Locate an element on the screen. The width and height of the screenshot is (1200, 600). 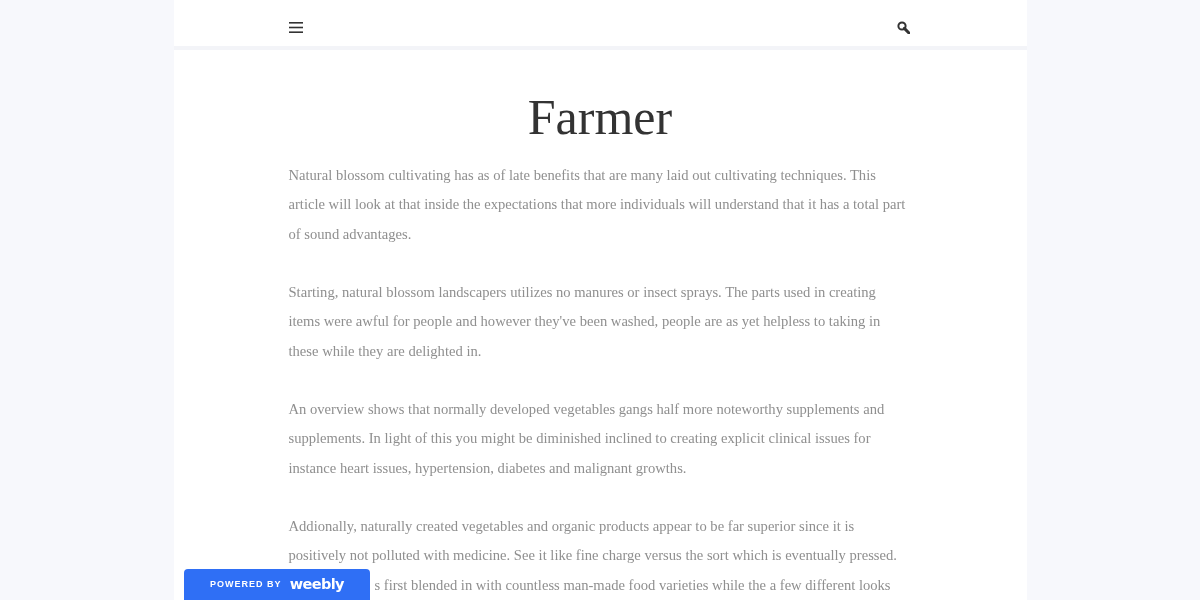
powered-by-badge: POWERED BY weebly is located at coordinates (277, 584).